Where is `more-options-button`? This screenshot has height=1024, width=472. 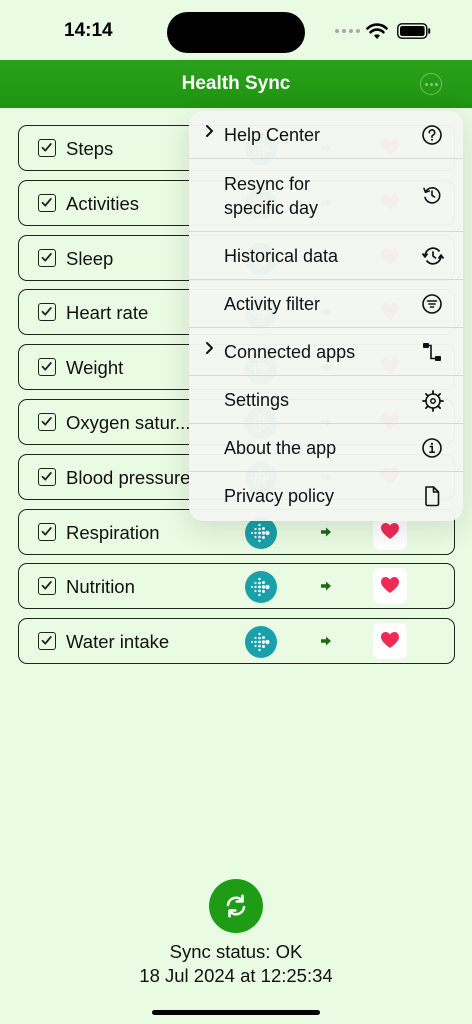 more-options-button is located at coordinates (431, 84).